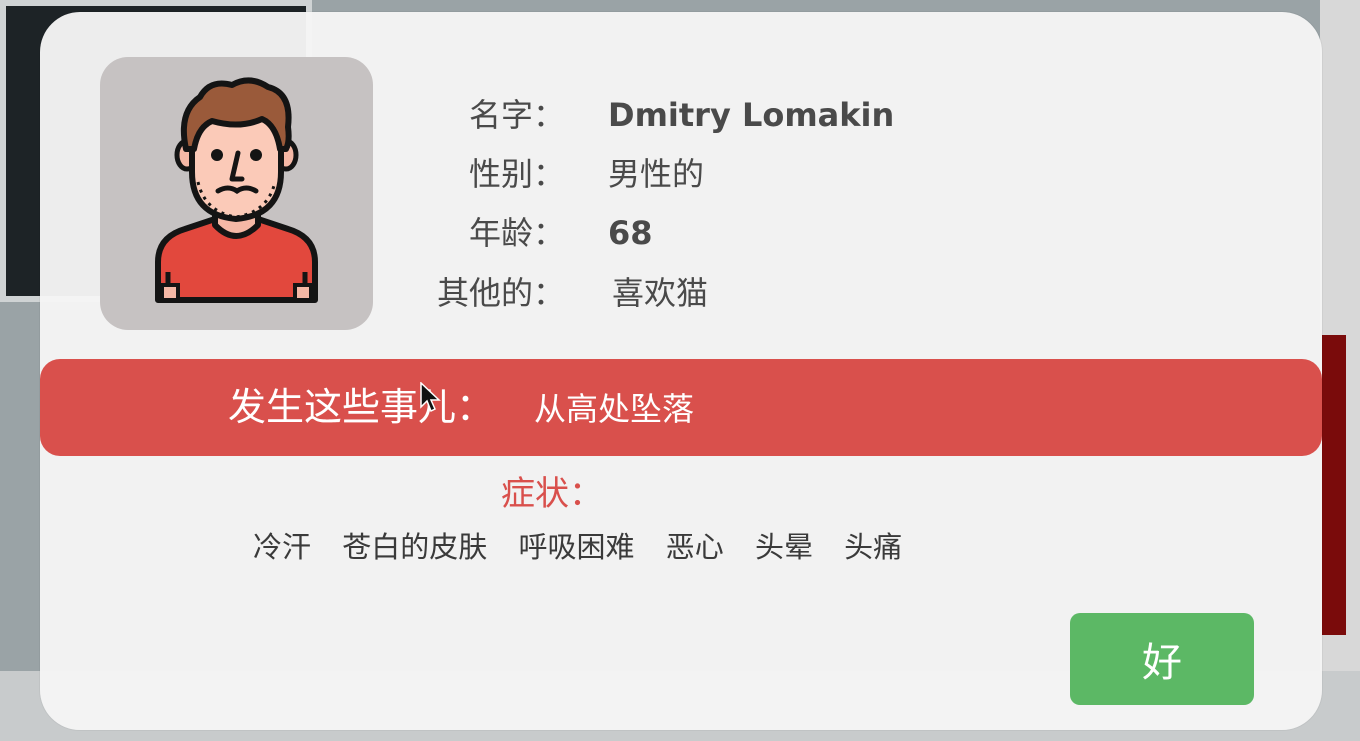 This screenshot has width=1360, height=741. What do you see at coordinates (500, 293) in the screenshot?
I see `other-label: 其他的：` at bounding box center [500, 293].